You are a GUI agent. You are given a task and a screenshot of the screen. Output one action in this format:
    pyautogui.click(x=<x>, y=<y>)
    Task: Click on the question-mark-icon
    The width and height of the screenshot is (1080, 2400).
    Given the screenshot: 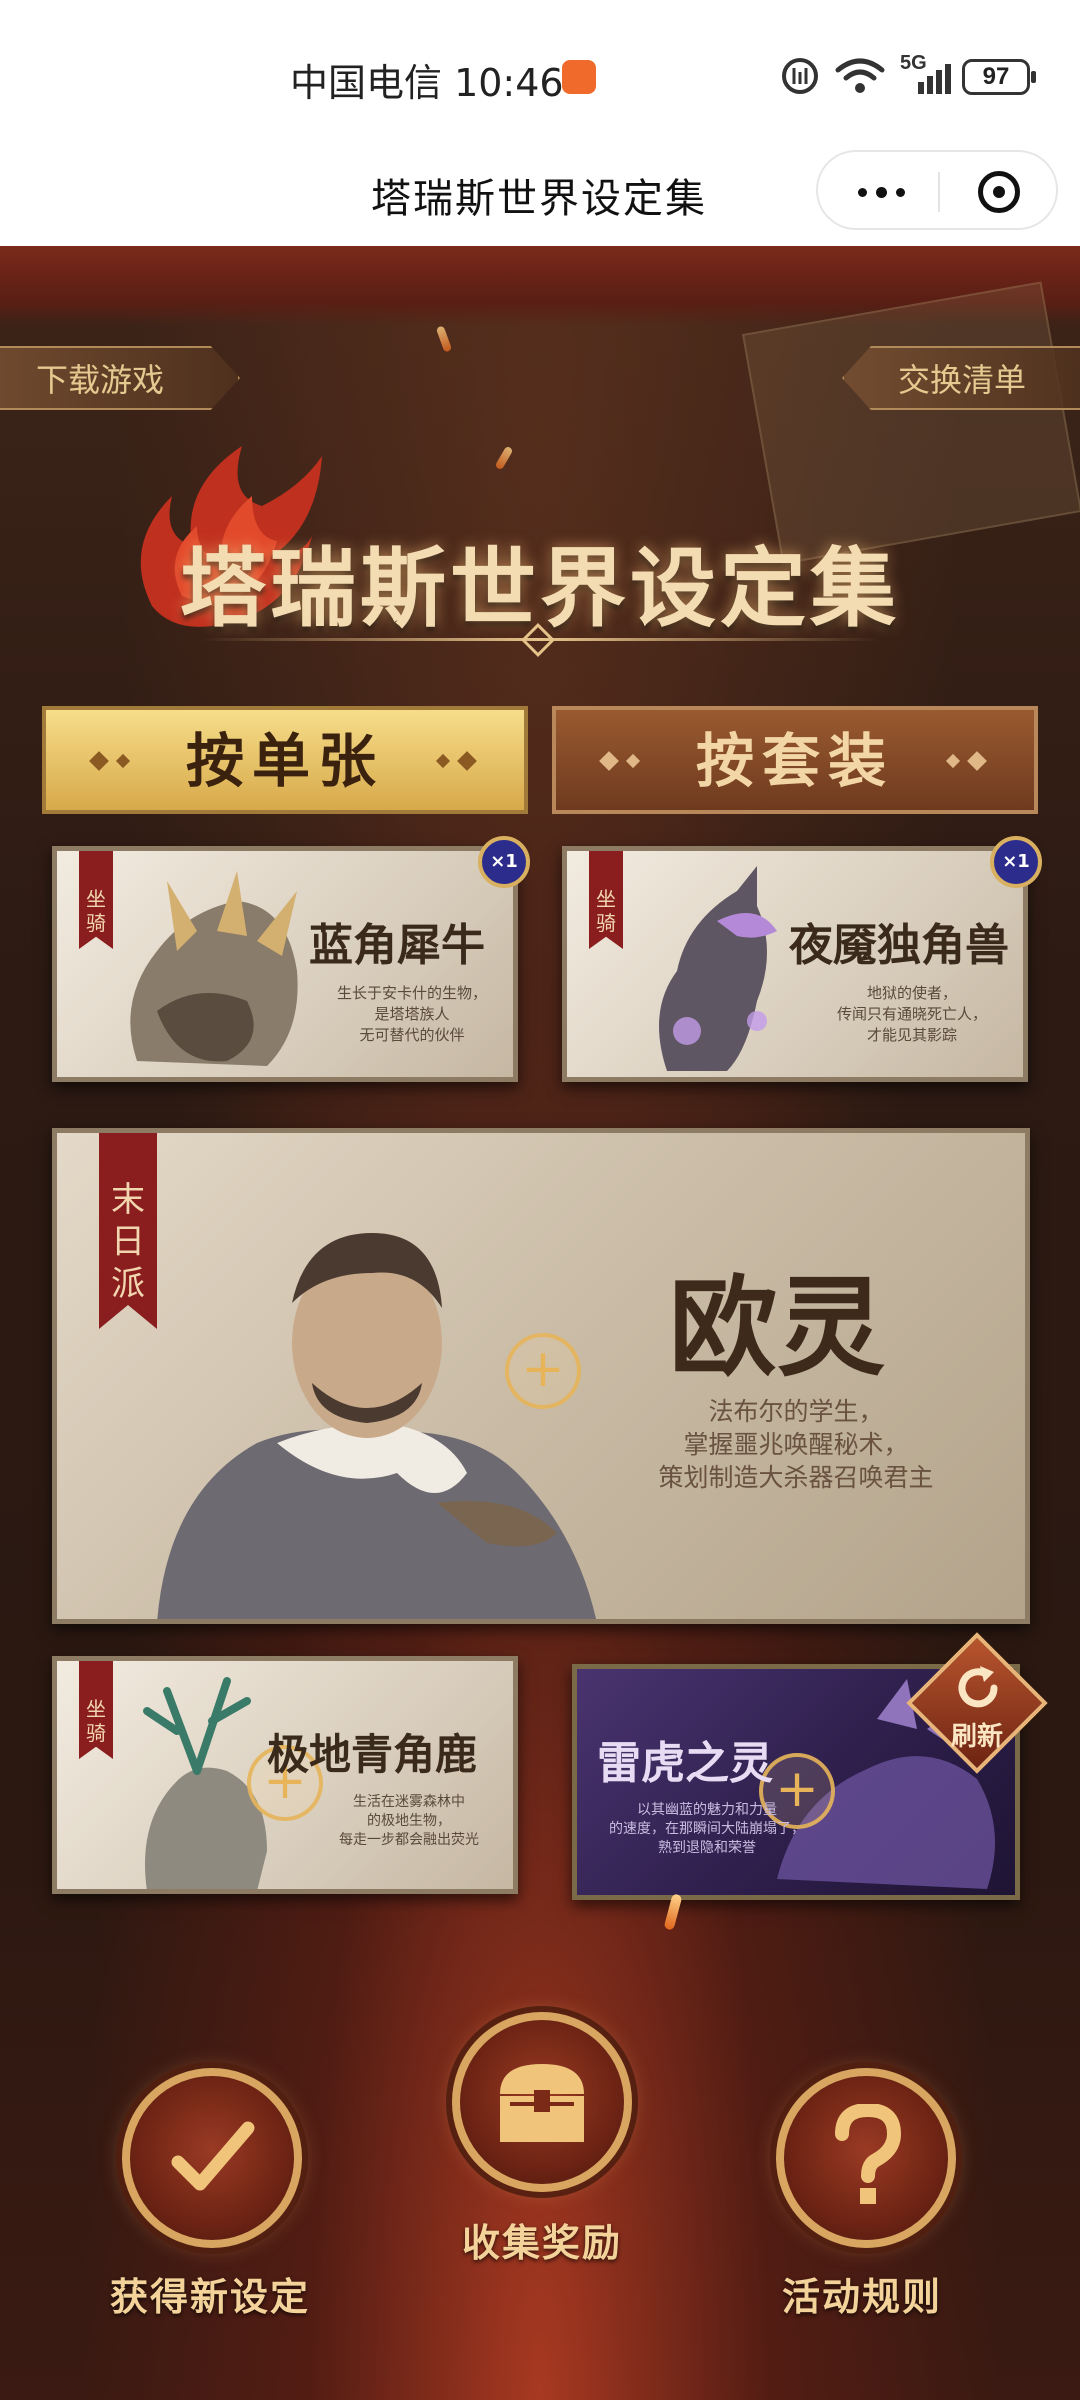 What is the action you would take?
    pyautogui.click(x=868, y=2154)
    